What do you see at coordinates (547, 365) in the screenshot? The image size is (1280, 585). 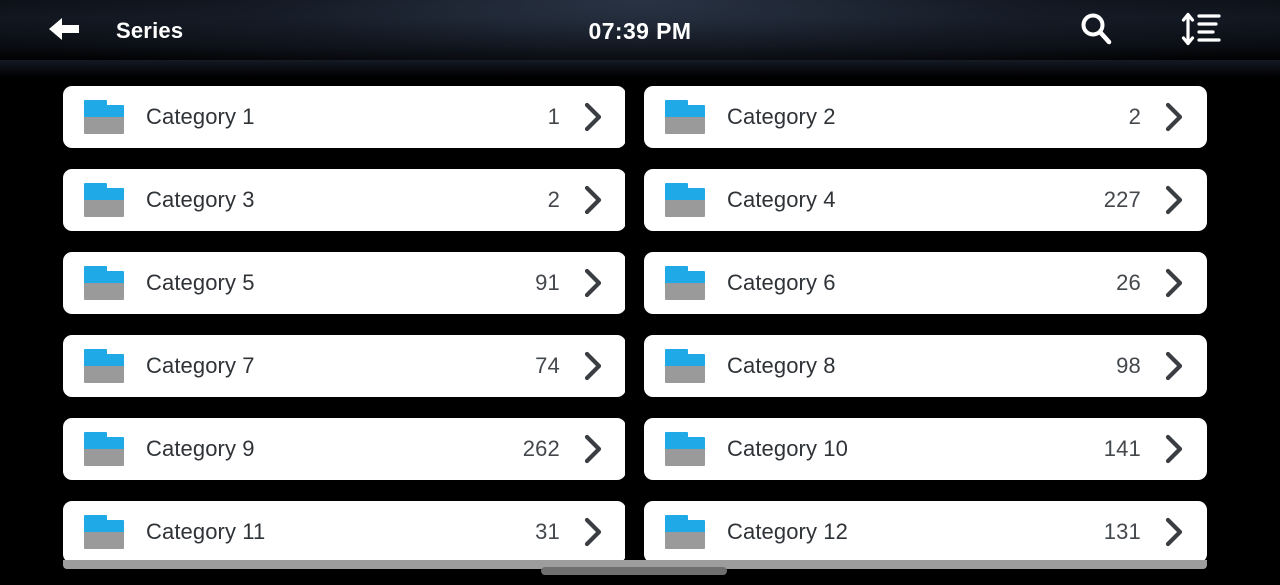 I see `list-item-count: 74` at bounding box center [547, 365].